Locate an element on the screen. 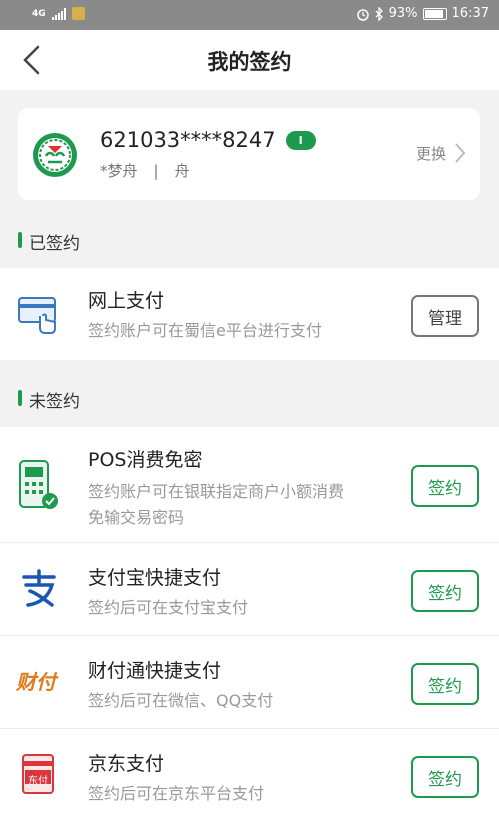 This screenshot has width=499, height=821. chevron-right-icon is located at coordinates (460, 153).